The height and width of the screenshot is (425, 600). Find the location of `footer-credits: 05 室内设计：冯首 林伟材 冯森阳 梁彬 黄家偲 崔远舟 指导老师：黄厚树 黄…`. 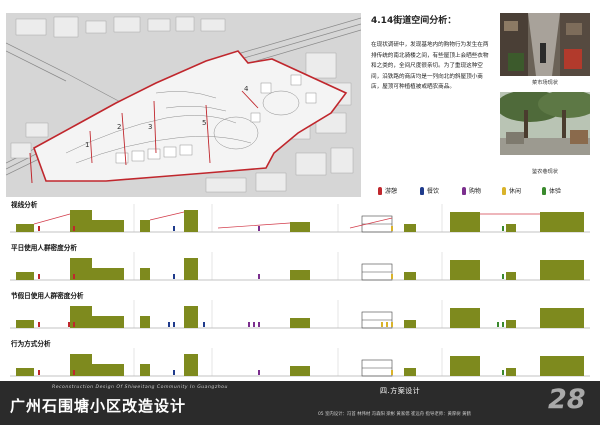

footer-credits: 05 室内设计：冯首 林伟材 冯森阳 梁彬 黄家偲 崔远舟 指导老师：黄厚树 黄… is located at coordinates (394, 414).